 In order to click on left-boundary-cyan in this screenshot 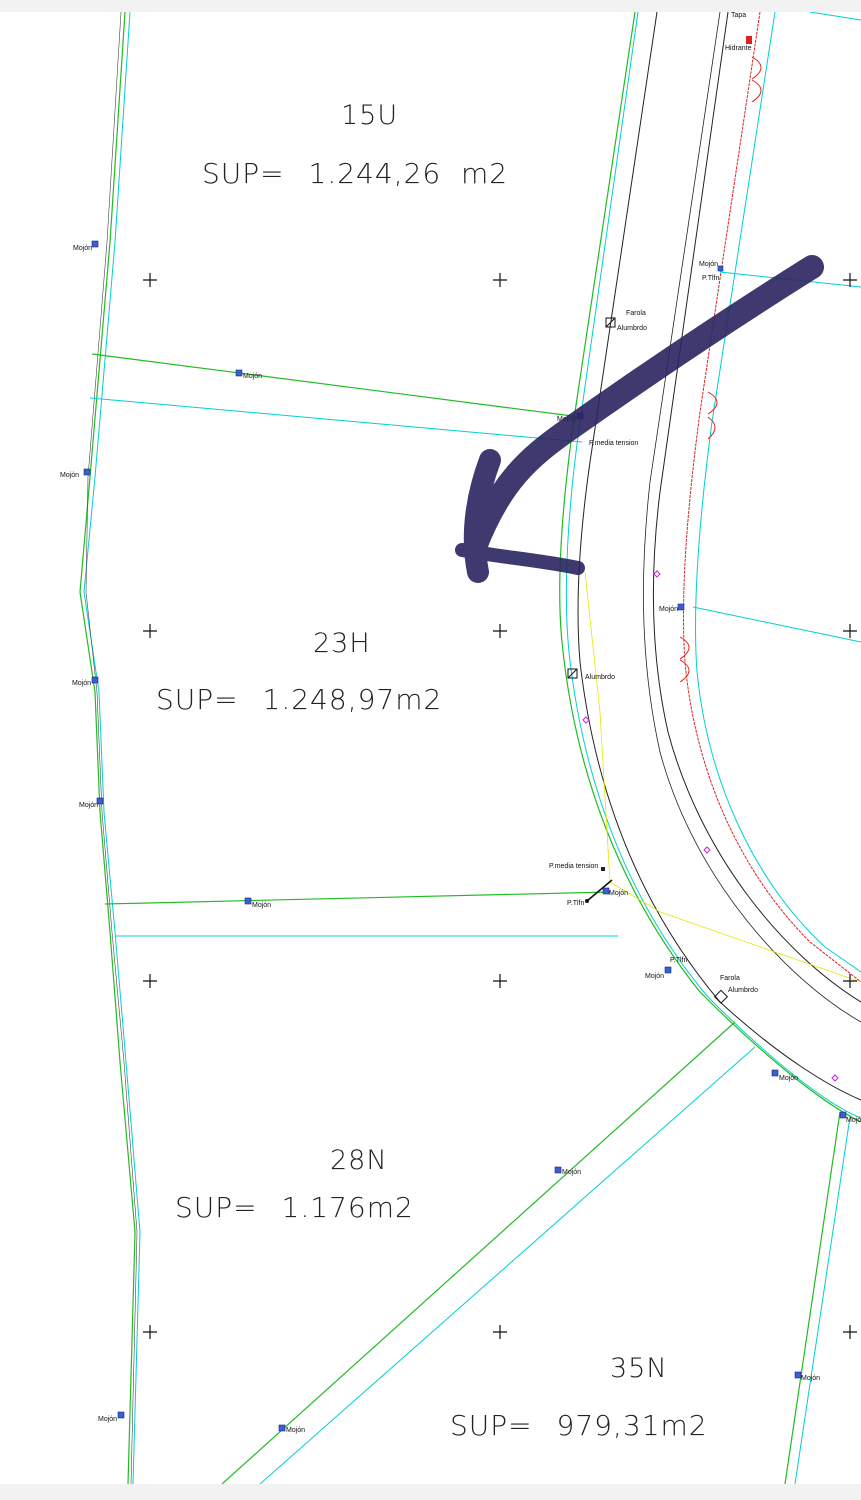, I will do `click(112, 748)`.